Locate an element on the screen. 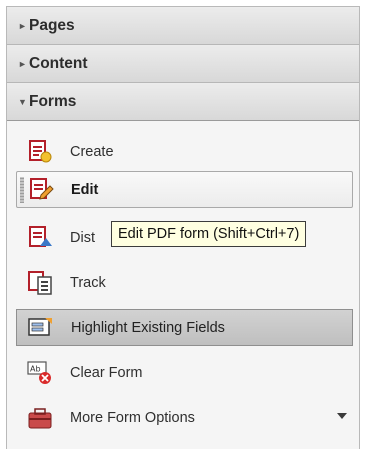 The width and height of the screenshot is (367, 449). highlight-label: Highlight Existing Fields is located at coordinates (148, 327).